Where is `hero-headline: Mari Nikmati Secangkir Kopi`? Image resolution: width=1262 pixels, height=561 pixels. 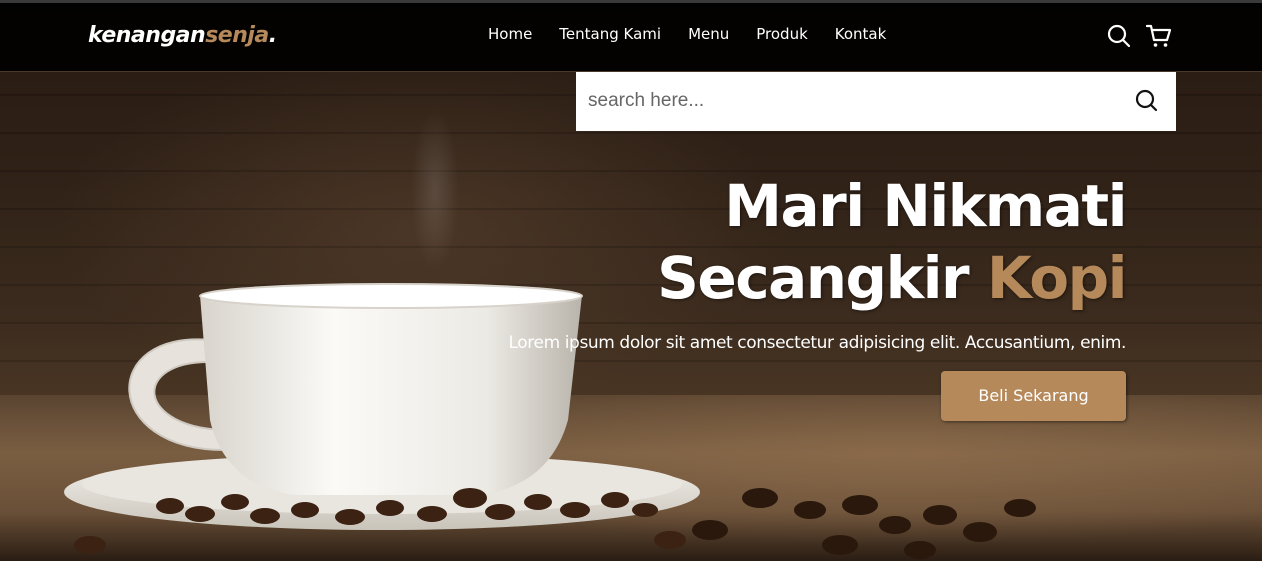
hero-headline: Mari Nikmati Secangkir Kopi is located at coordinates (817, 242).